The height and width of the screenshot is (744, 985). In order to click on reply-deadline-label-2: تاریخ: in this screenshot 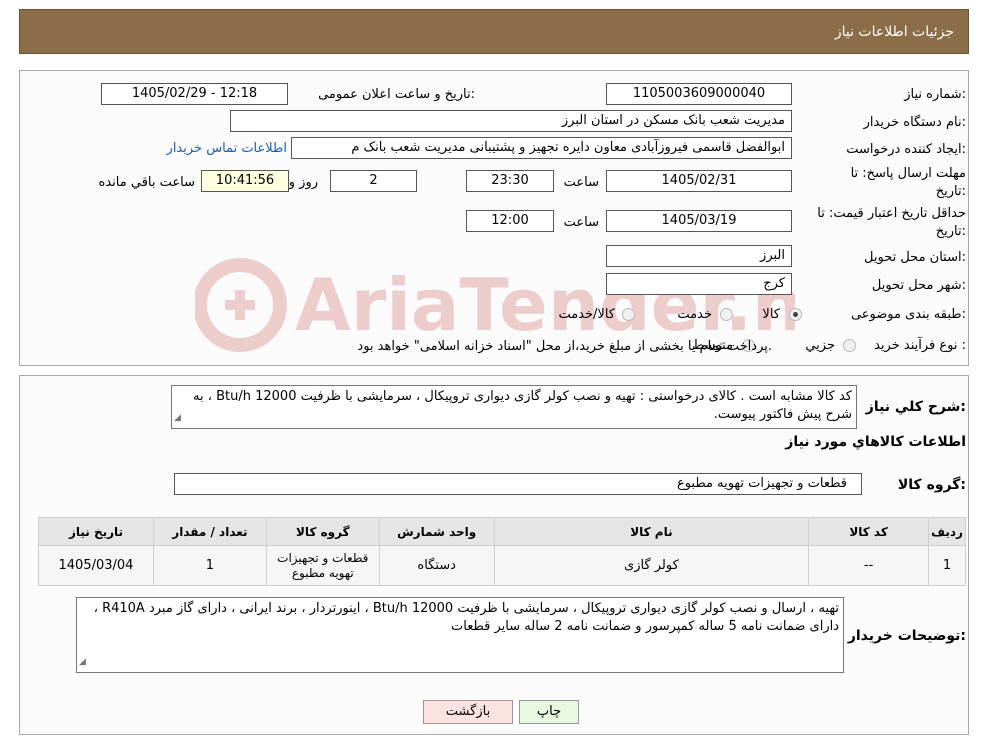, I will do `click(950, 191)`.